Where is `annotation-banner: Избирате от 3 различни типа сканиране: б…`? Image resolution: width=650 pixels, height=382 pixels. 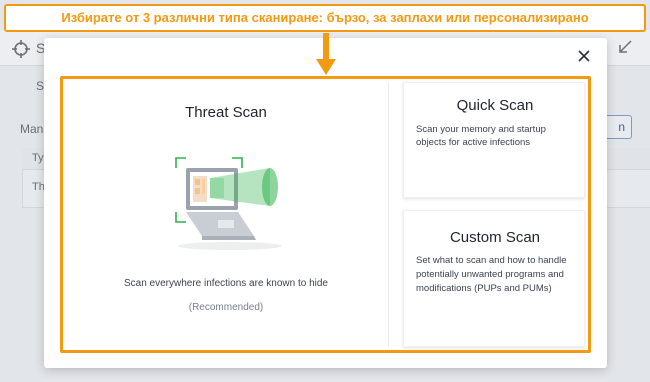
annotation-banner: Избирате от 3 различни типа сканиране: б… is located at coordinates (325, 18).